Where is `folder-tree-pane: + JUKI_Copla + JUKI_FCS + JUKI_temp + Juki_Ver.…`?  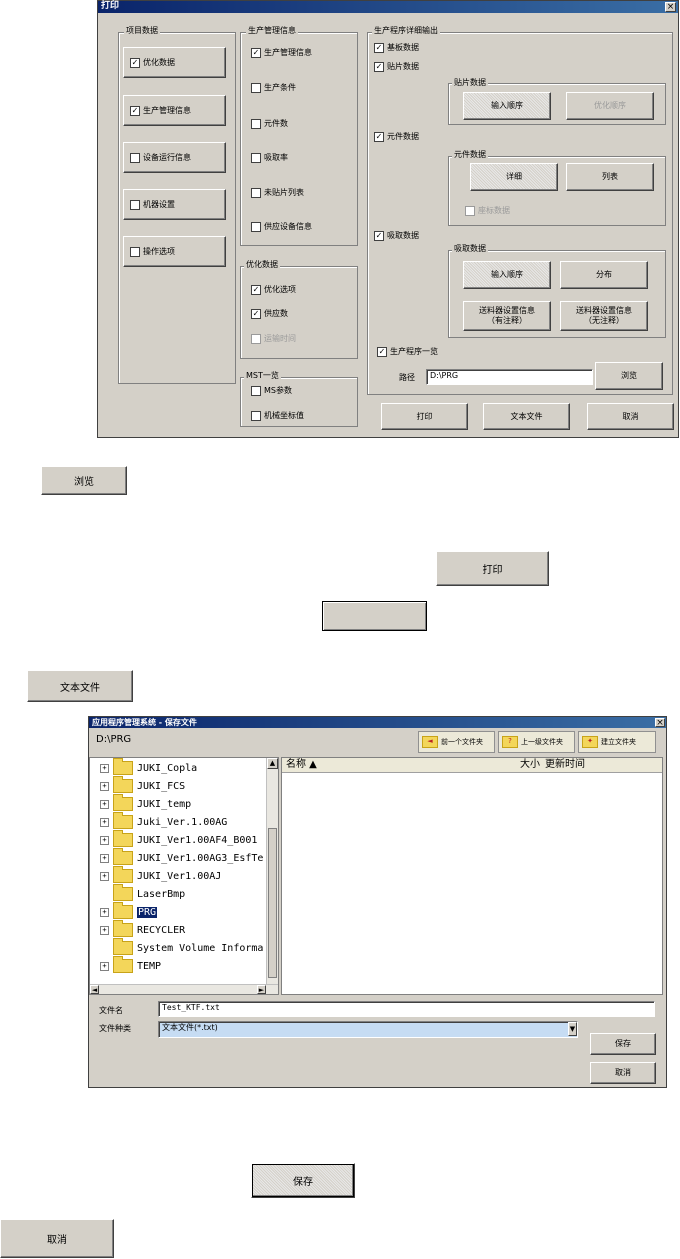 folder-tree-pane: + JUKI_Copla + JUKI_FCS + JUKI_temp + Juki_Ver.… is located at coordinates (184, 876).